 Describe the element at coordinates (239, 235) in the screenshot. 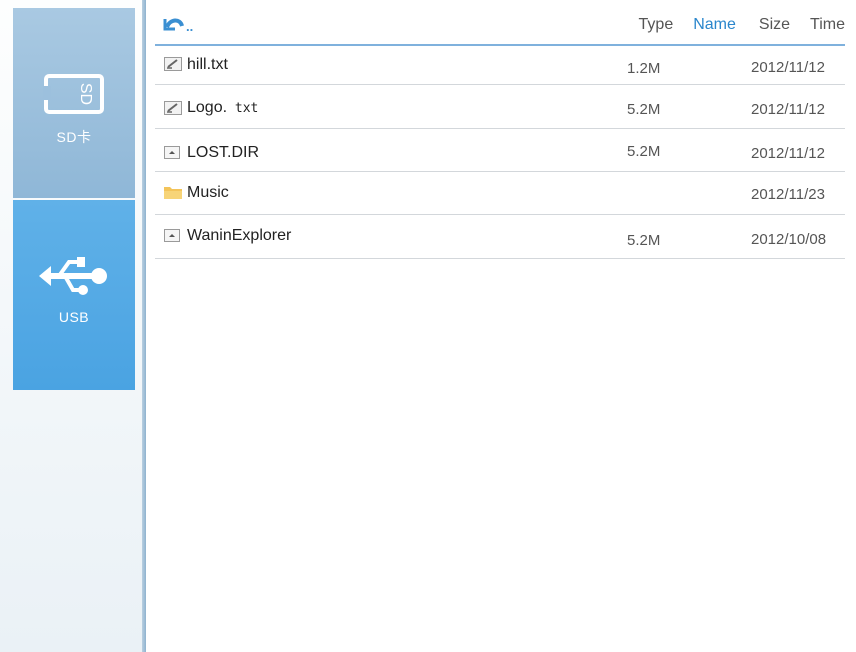

I see `file-name: WaninExplorer` at that location.